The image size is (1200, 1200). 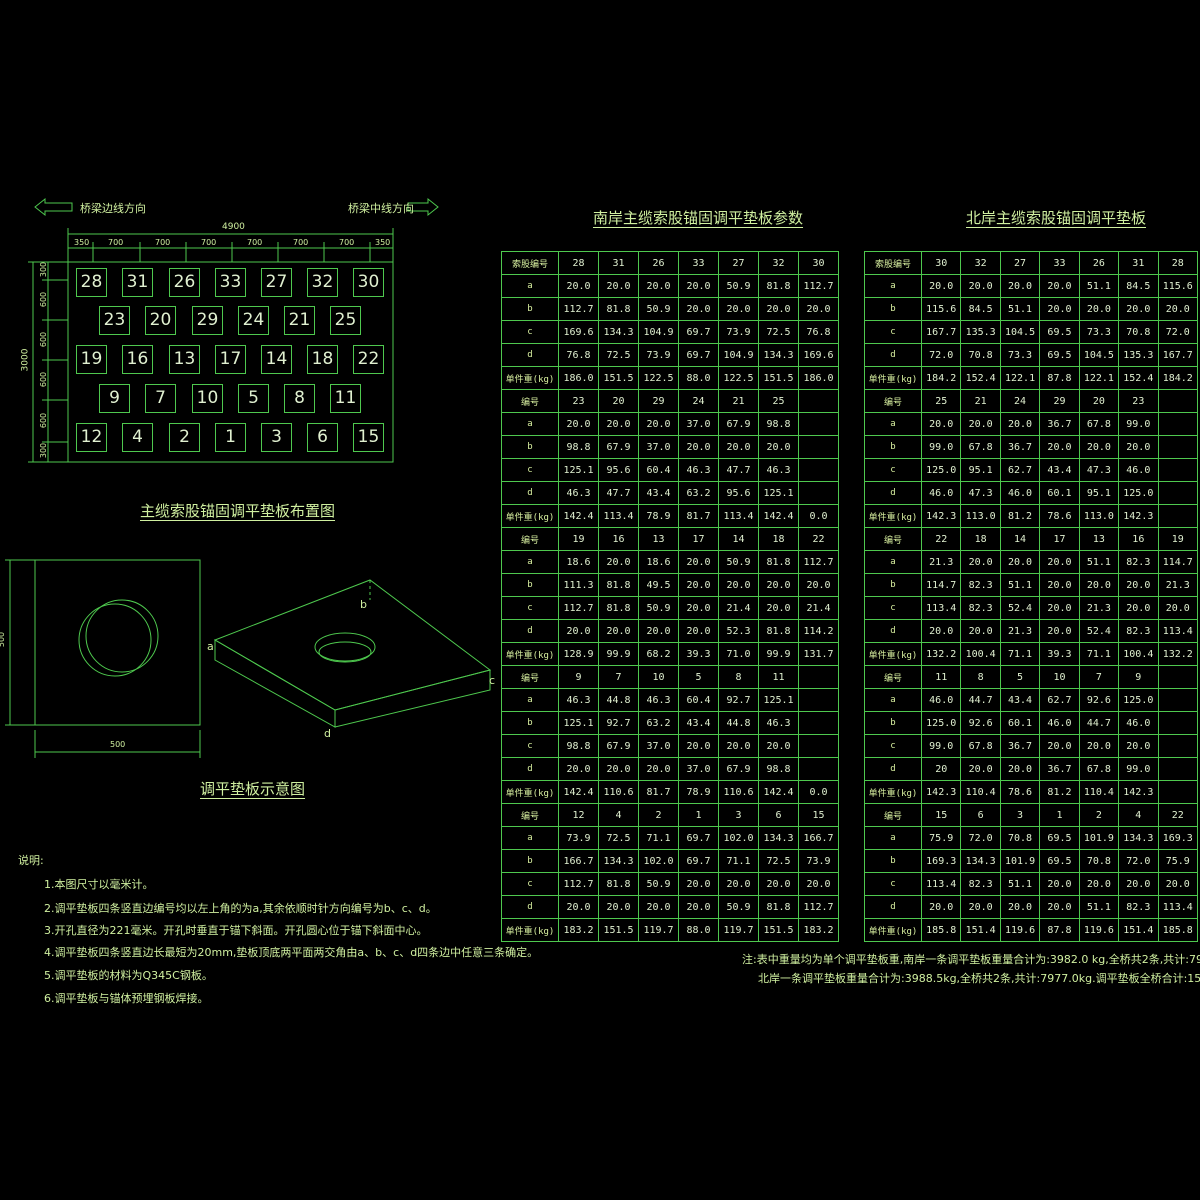 I want to click on plate-position-cell: 33, so click(x=230, y=282).